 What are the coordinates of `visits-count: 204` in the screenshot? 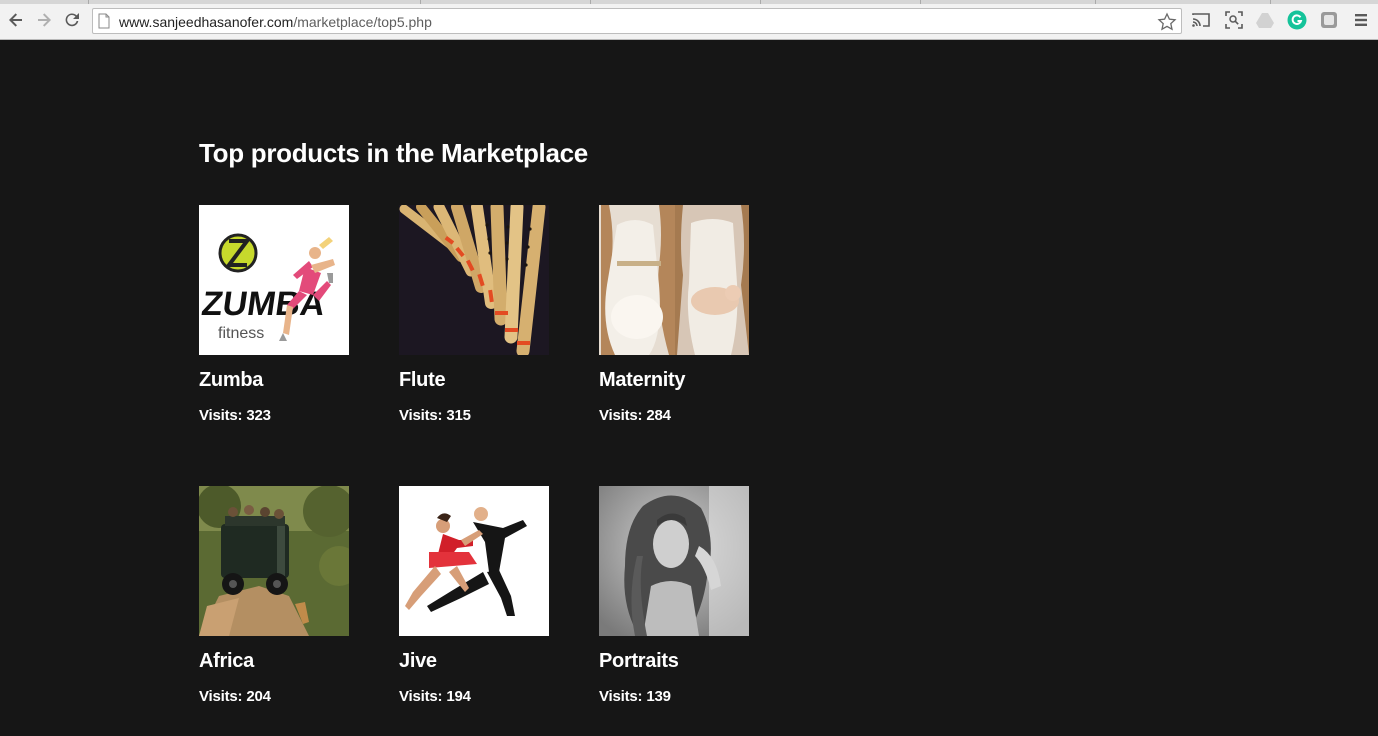 It's located at (258, 696).